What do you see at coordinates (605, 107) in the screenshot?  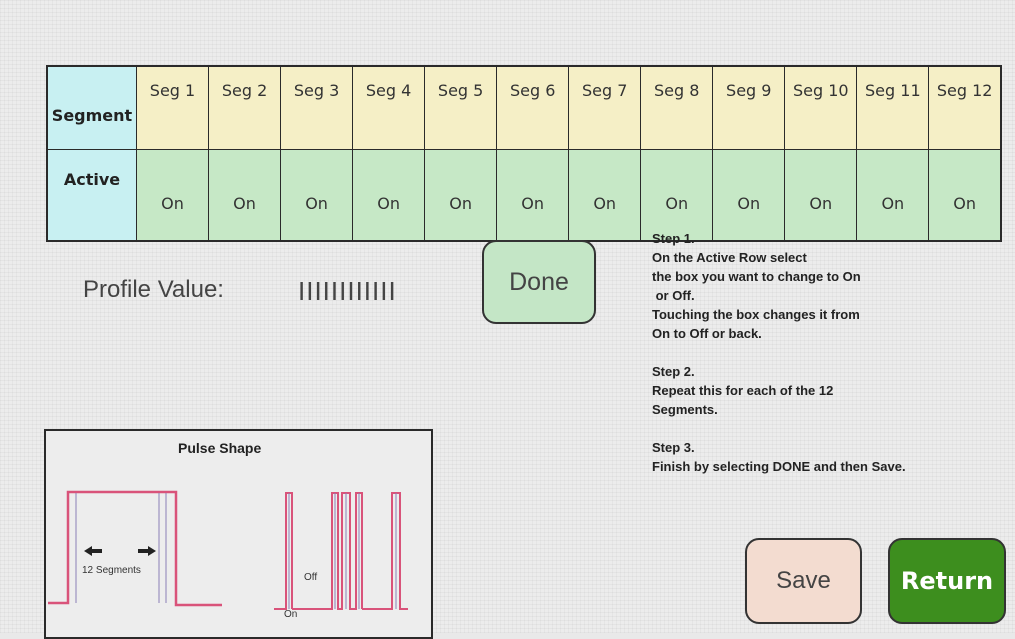 I see `segment-cell-7: Seg 7` at bounding box center [605, 107].